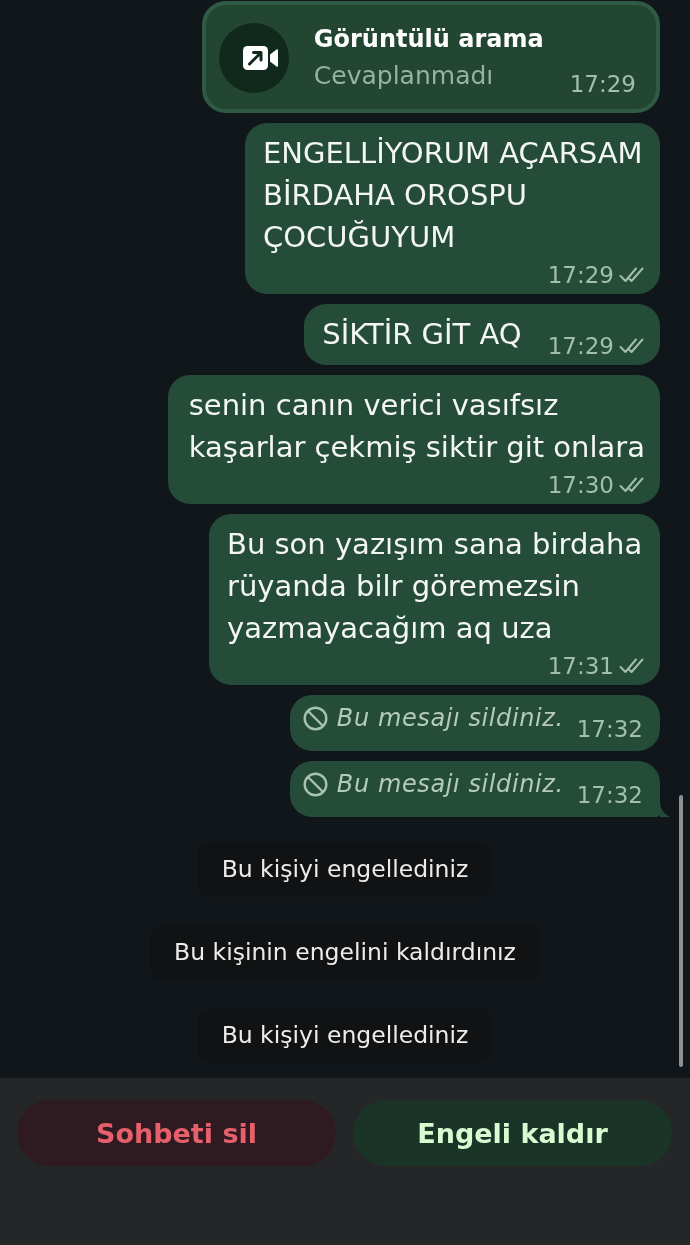  I want to click on message-time: 17:30, so click(580, 485).